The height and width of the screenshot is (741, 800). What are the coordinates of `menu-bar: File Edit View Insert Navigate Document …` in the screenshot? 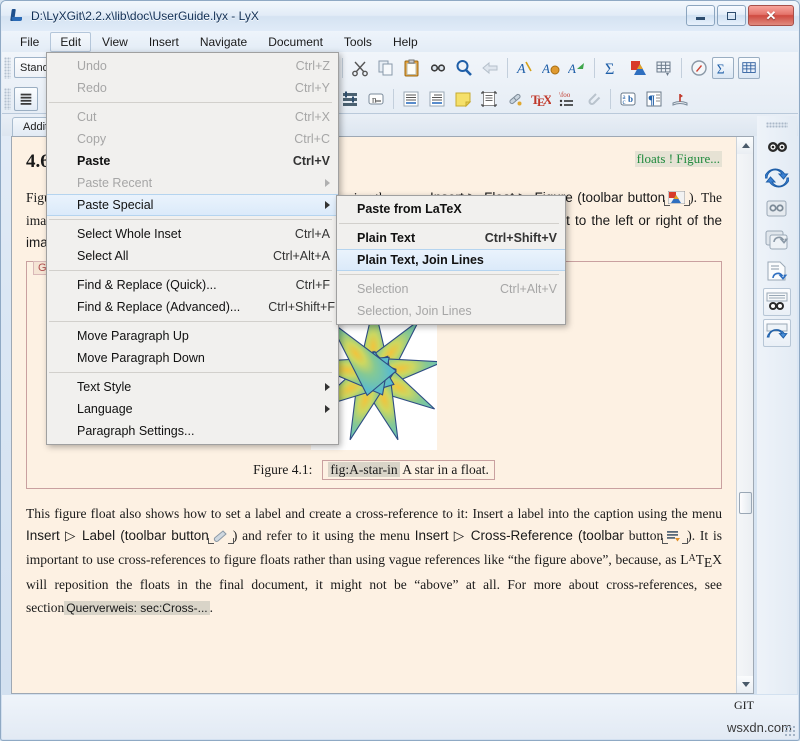 It's located at (400, 41).